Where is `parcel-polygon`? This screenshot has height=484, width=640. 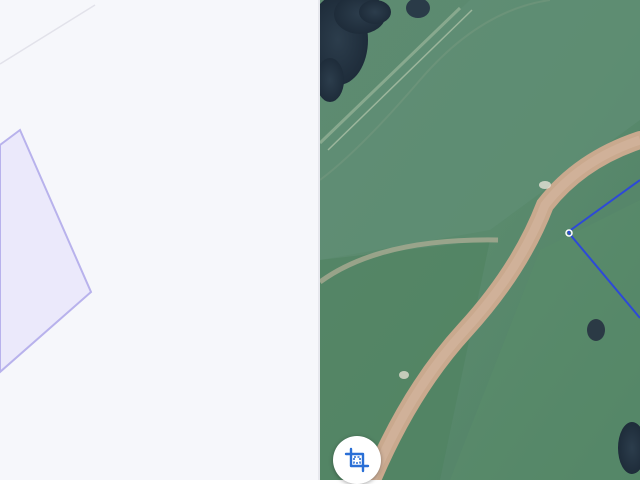 parcel-polygon is located at coordinates (46, 251).